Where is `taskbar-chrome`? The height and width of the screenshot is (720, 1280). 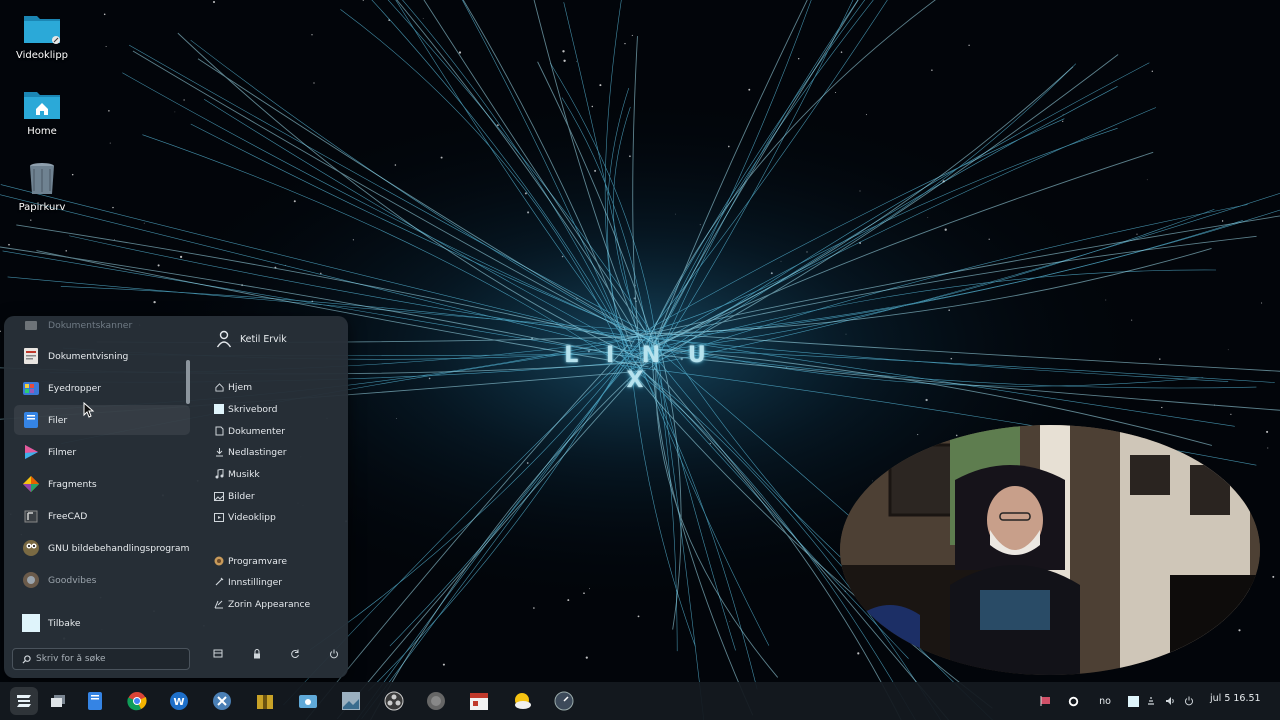
taskbar-chrome is located at coordinates (137, 701).